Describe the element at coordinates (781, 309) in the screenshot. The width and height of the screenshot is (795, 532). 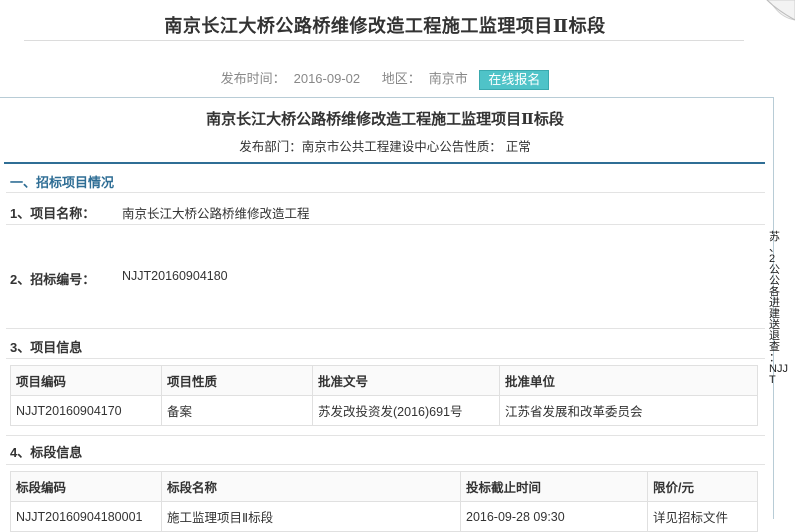
I see `side-text-fragment: 苏 、 2 公 公 各 进 建 送 退 查 ： NJJT` at that location.